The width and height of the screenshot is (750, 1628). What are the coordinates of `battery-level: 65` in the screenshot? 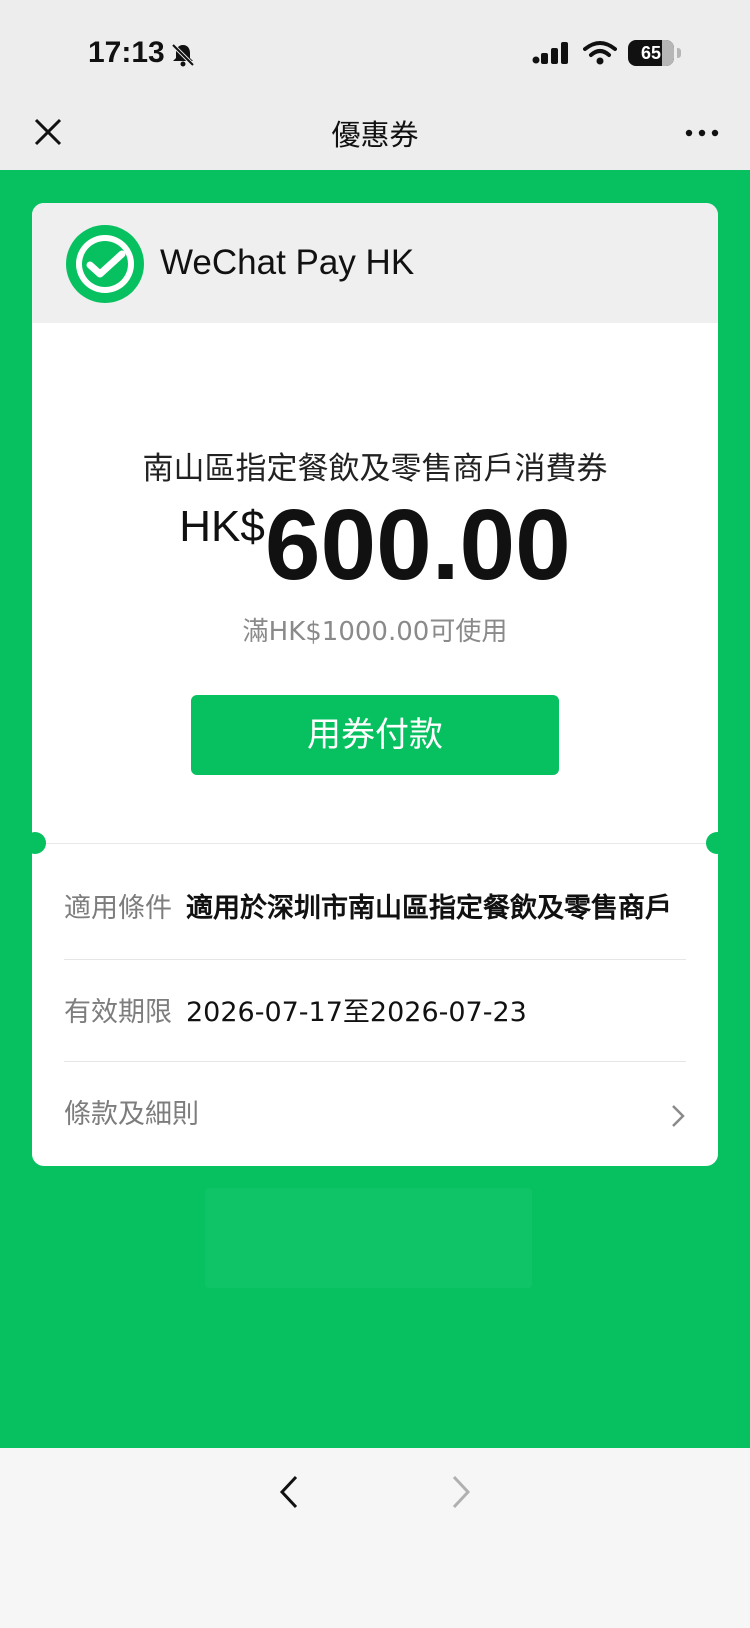 It's located at (651, 53).